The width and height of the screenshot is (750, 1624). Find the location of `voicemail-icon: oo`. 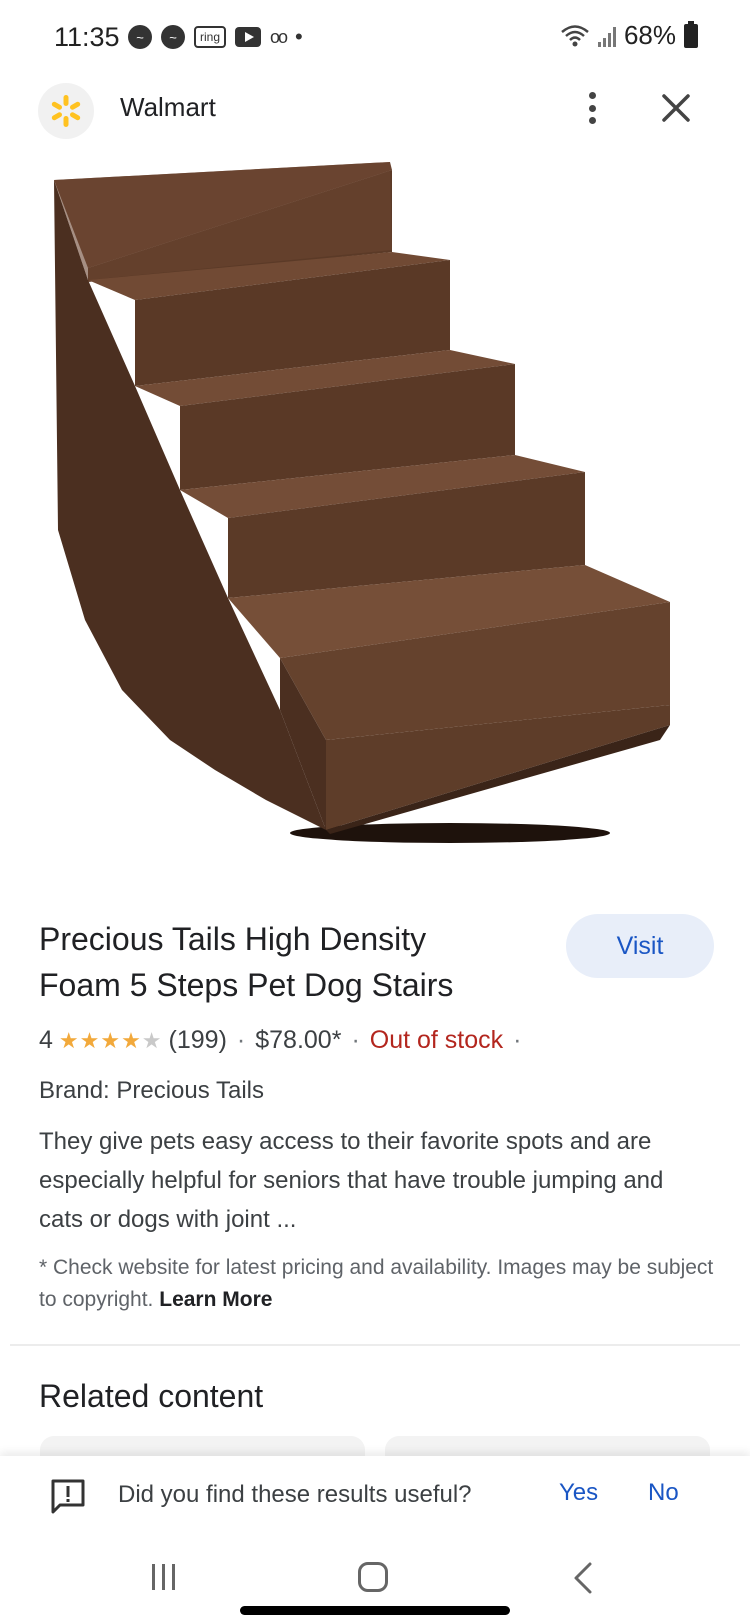

voicemail-icon: oo is located at coordinates (279, 36).